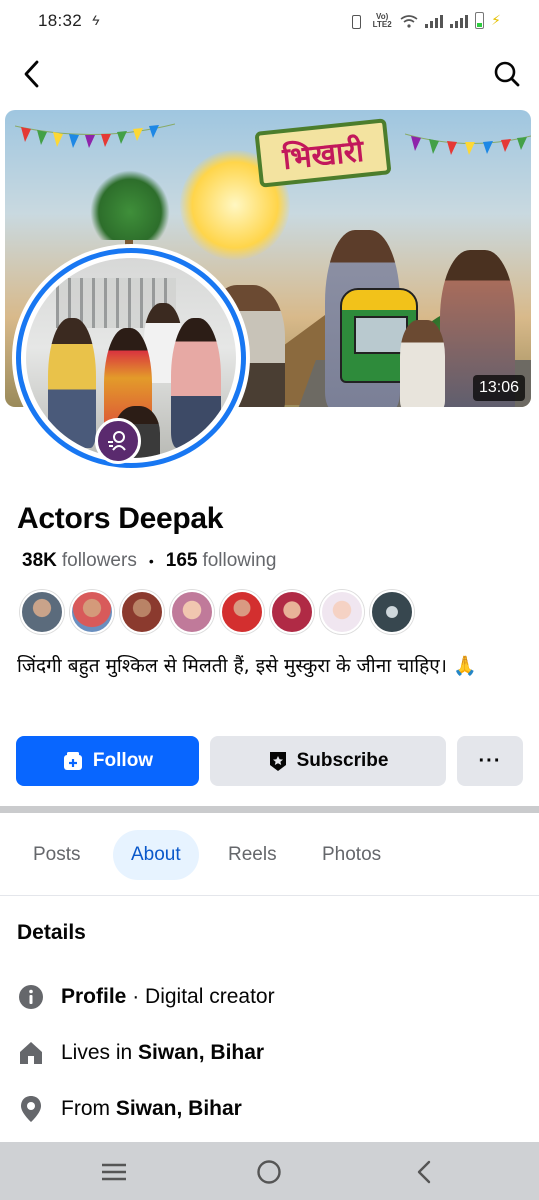 This screenshot has width=539, height=1200. I want to click on from-value: Siwan, Bihar, so click(178, 1108).